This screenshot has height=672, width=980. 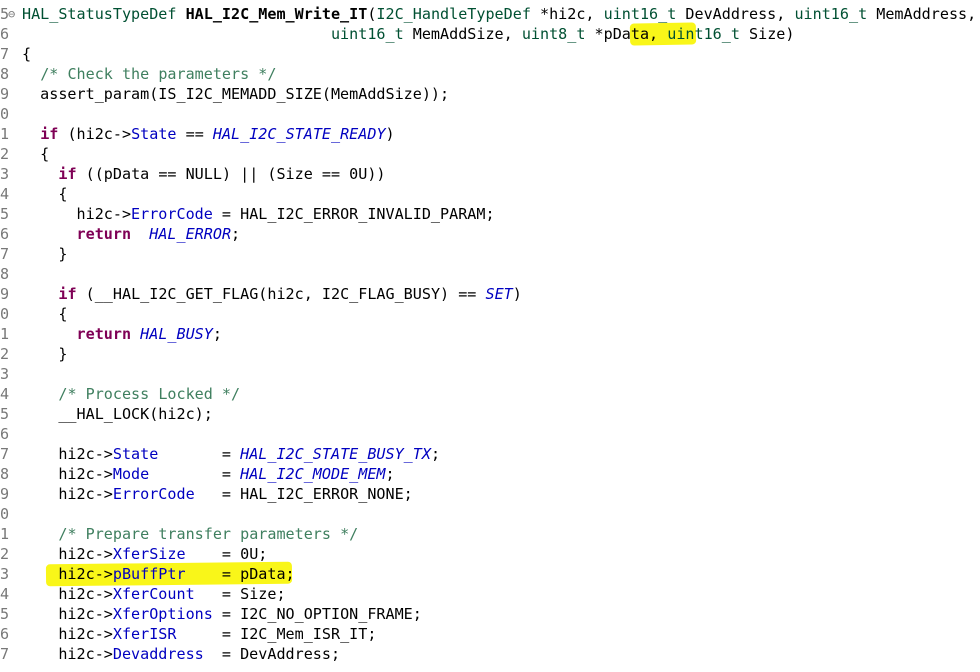 What do you see at coordinates (5, 594) in the screenshot?
I see `line-number: 4` at bounding box center [5, 594].